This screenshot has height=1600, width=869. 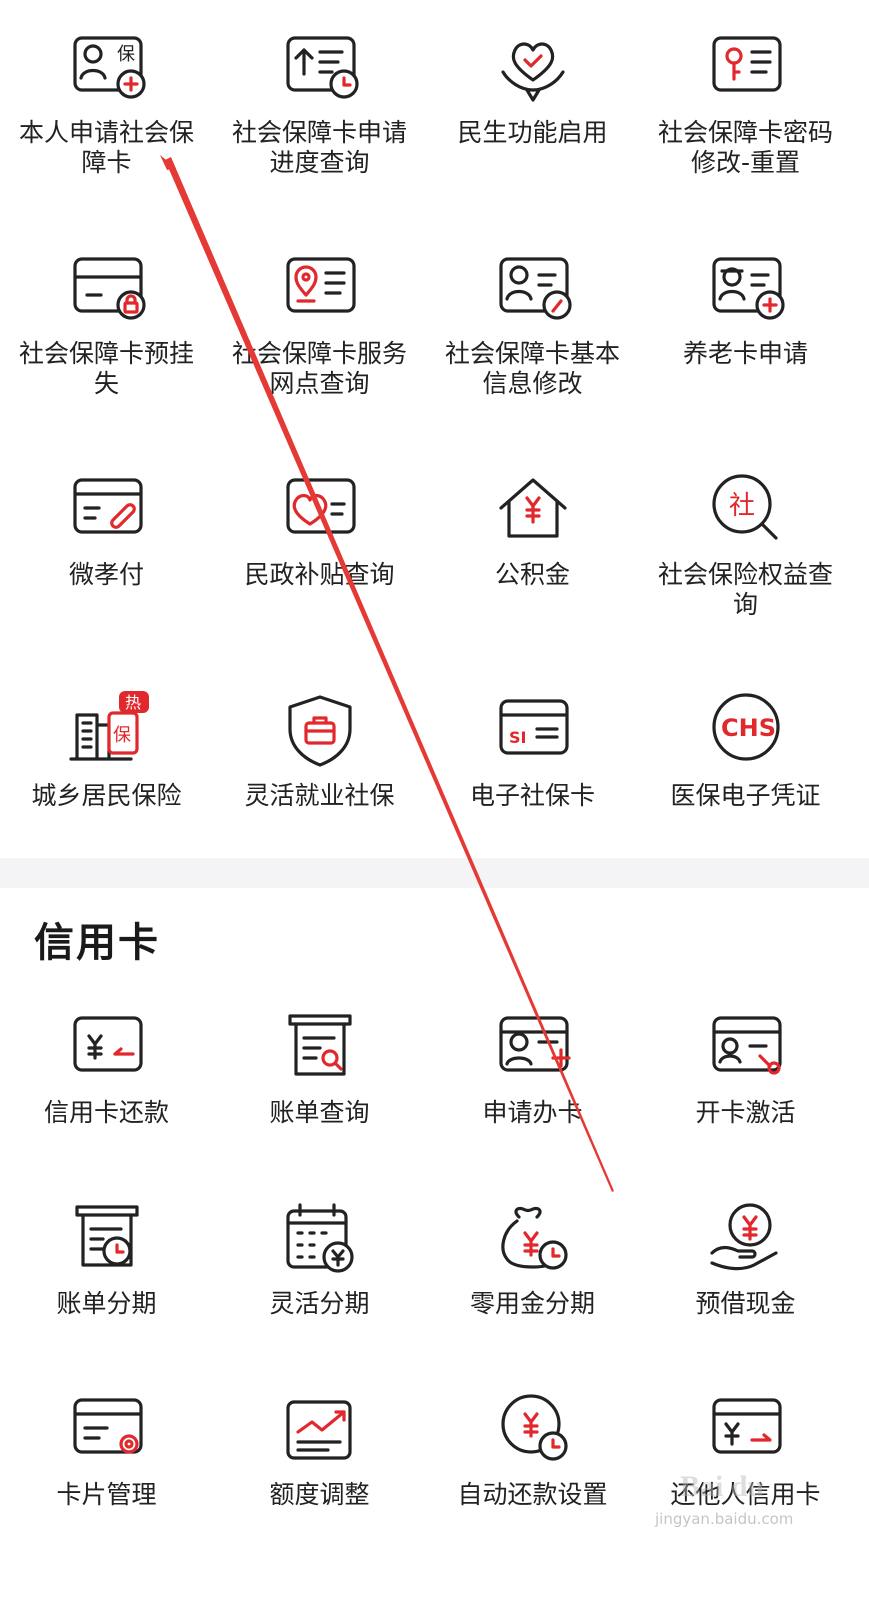 I want to click on grid-item: 卡片管理, so click(x=106, y=1447).